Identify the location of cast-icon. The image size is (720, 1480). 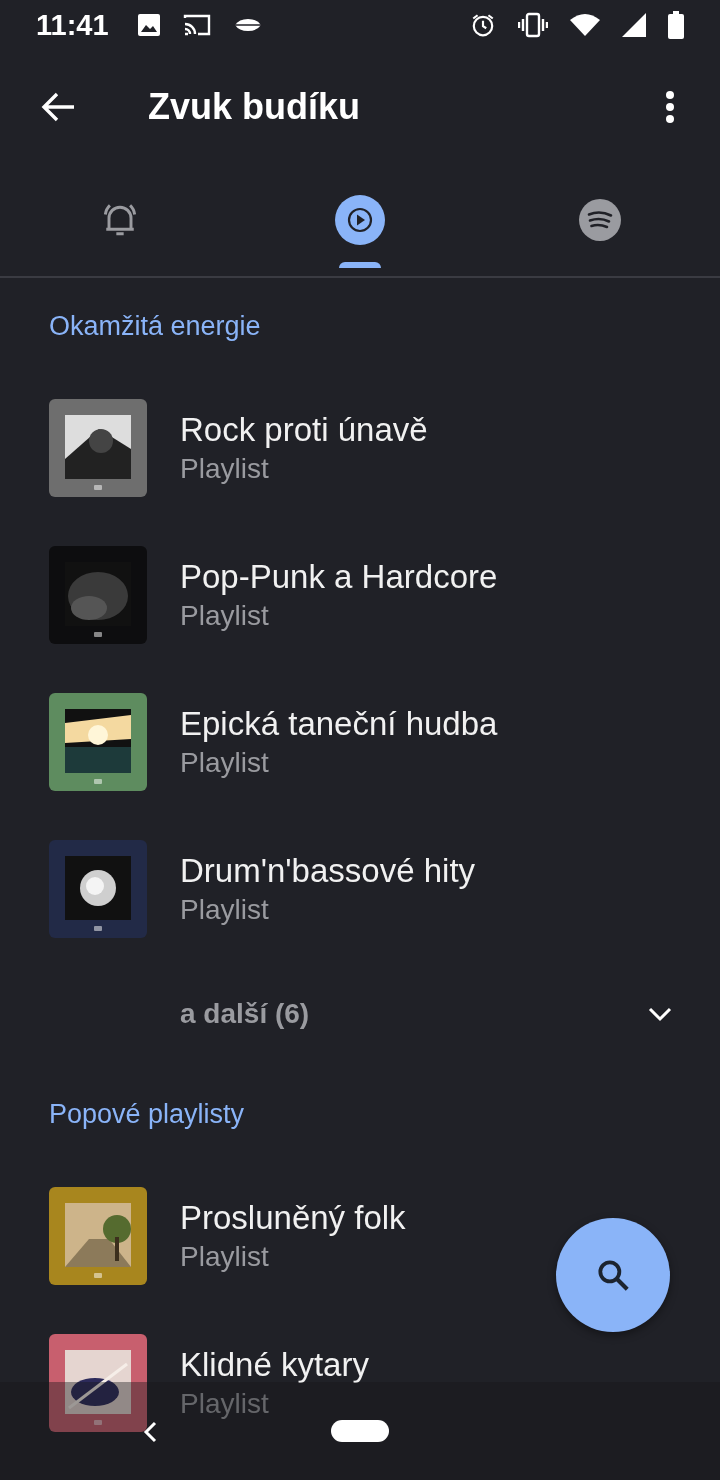
(196, 25).